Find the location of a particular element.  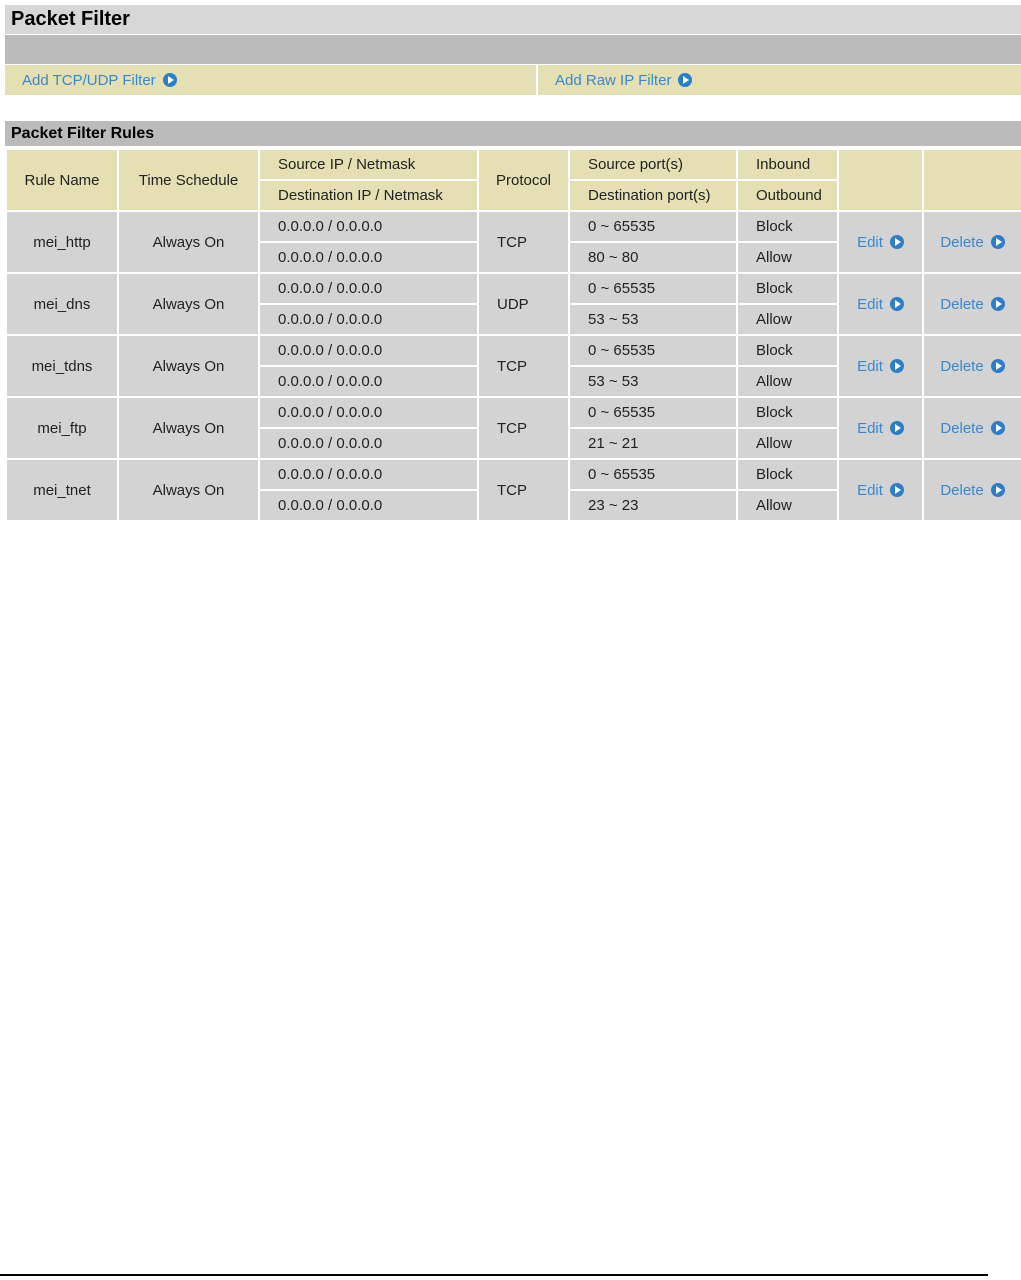

rule-destination-ports: 53 ~ 53 is located at coordinates (653, 319).